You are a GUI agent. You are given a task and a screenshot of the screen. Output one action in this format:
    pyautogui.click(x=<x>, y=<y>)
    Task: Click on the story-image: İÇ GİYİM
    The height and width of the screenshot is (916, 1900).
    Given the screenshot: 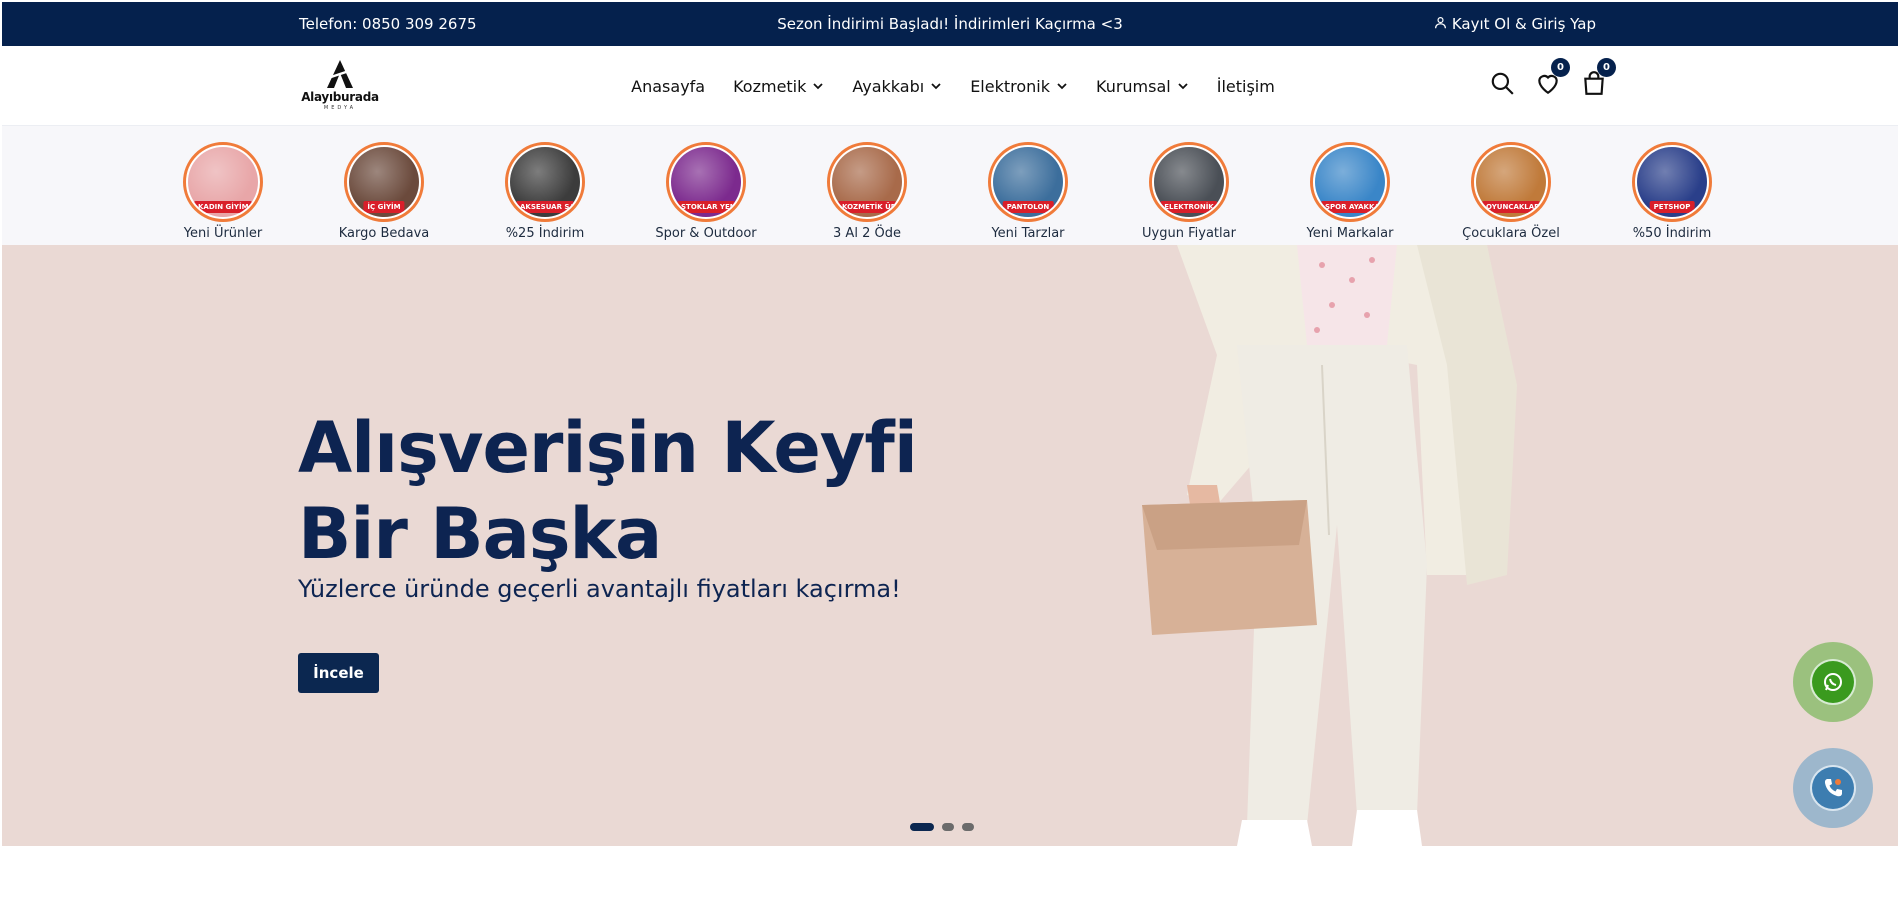 What is the action you would take?
    pyautogui.click(x=384, y=182)
    